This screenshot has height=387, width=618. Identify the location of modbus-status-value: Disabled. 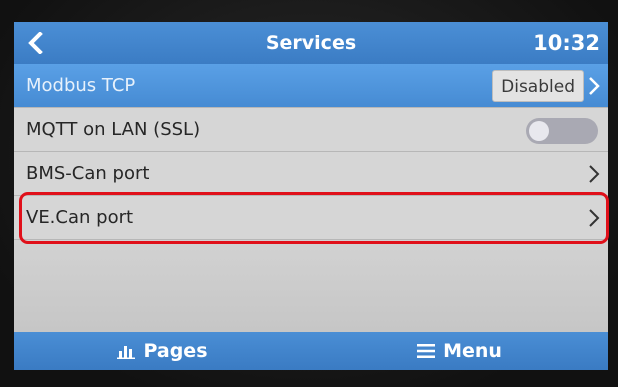
(538, 86).